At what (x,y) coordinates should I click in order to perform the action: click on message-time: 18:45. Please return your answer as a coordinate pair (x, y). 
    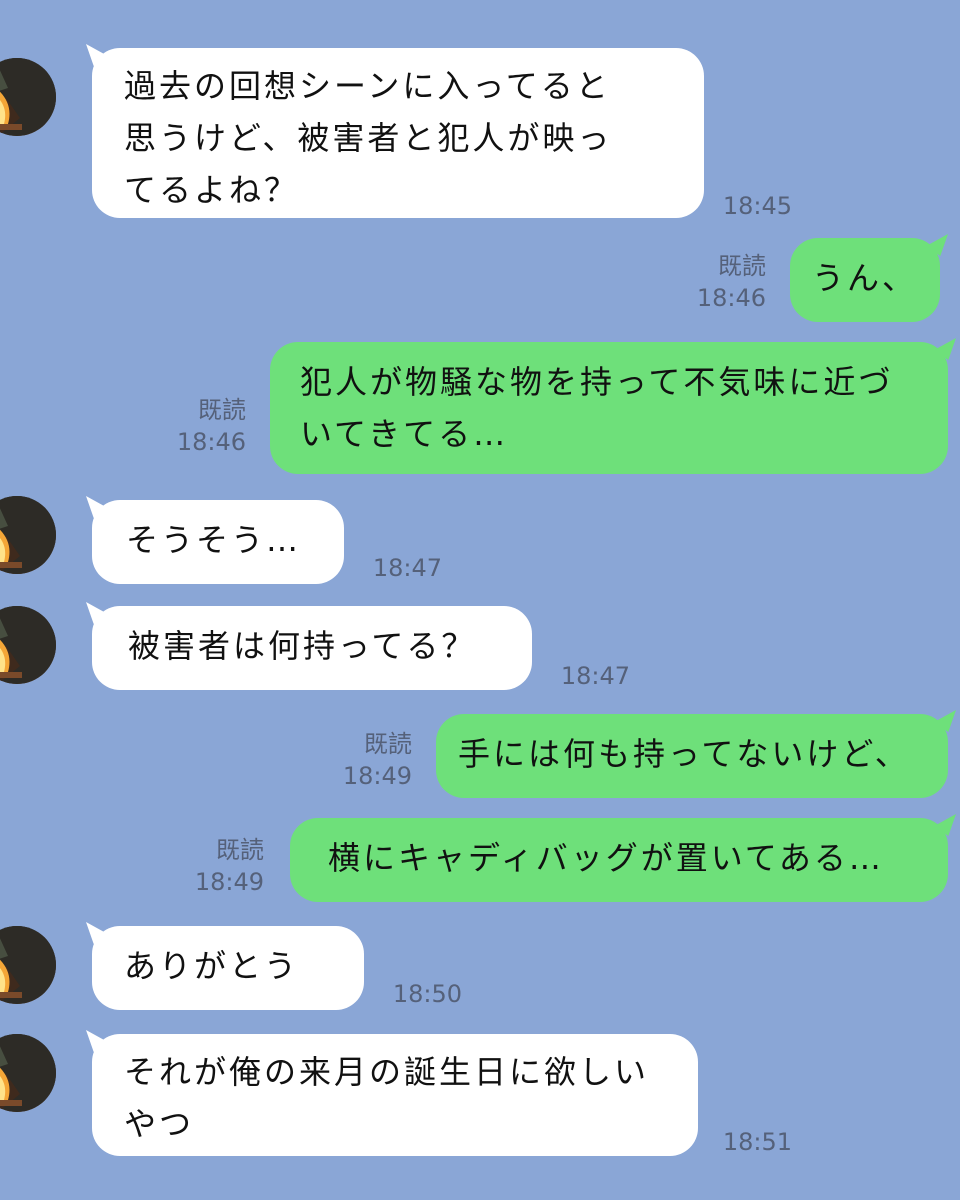
    Looking at the image, I should click on (757, 206).